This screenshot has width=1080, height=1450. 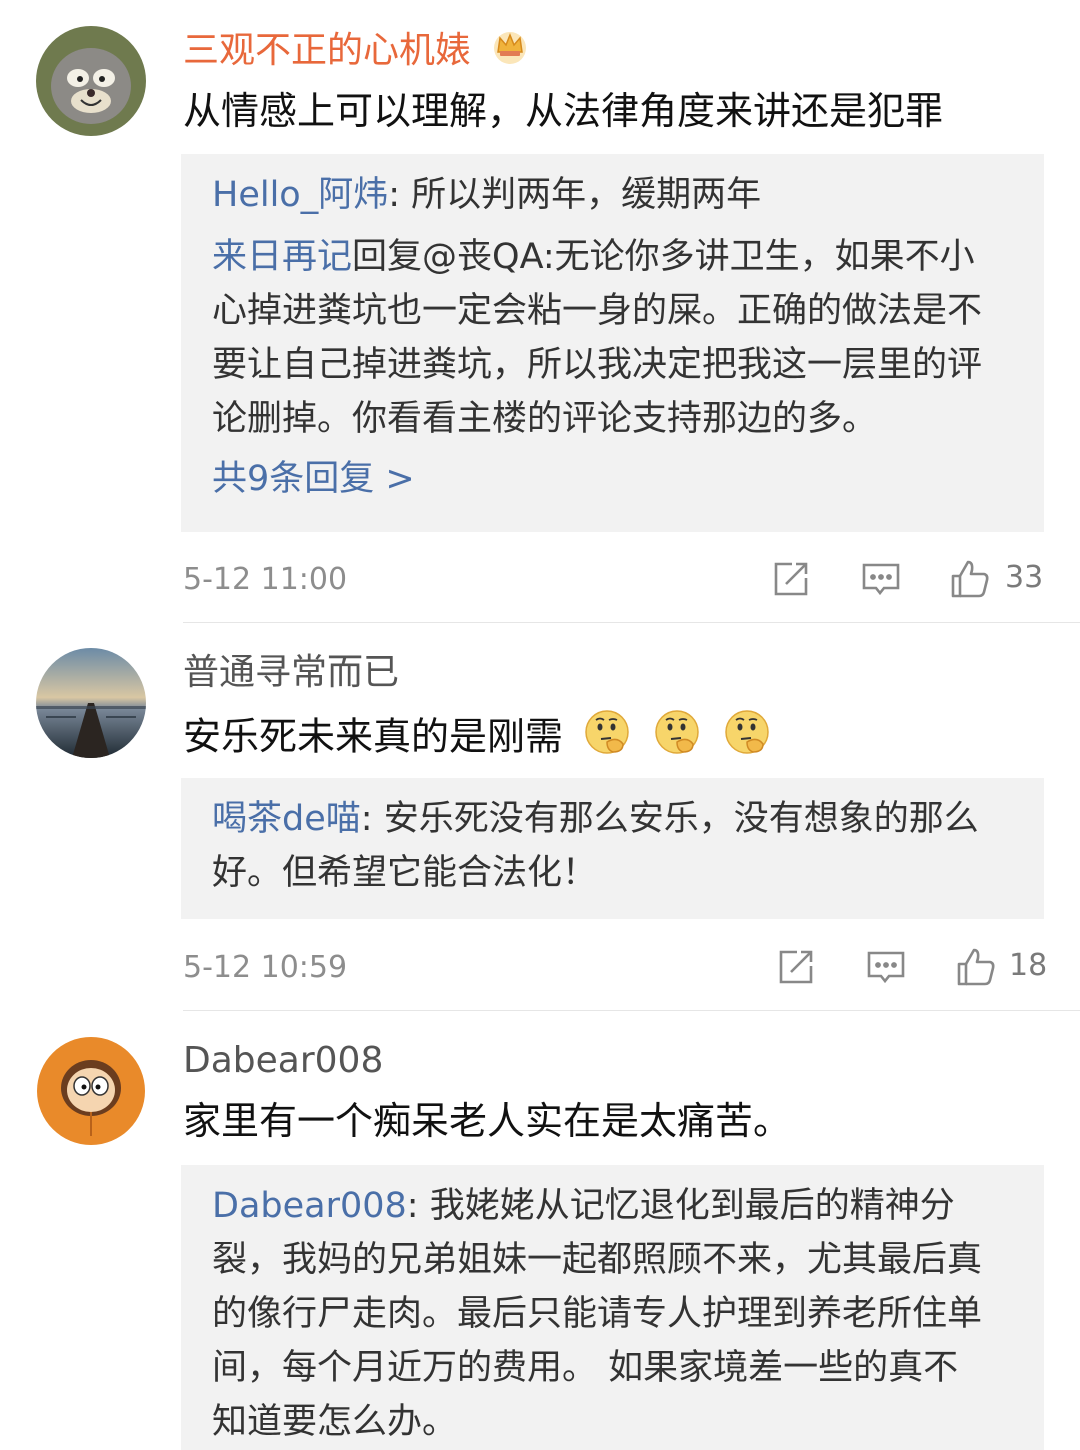 What do you see at coordinates (356, 52) in the screenshot?
I see `username: 三观不正的心机婊` at bounding box center [356, 52].